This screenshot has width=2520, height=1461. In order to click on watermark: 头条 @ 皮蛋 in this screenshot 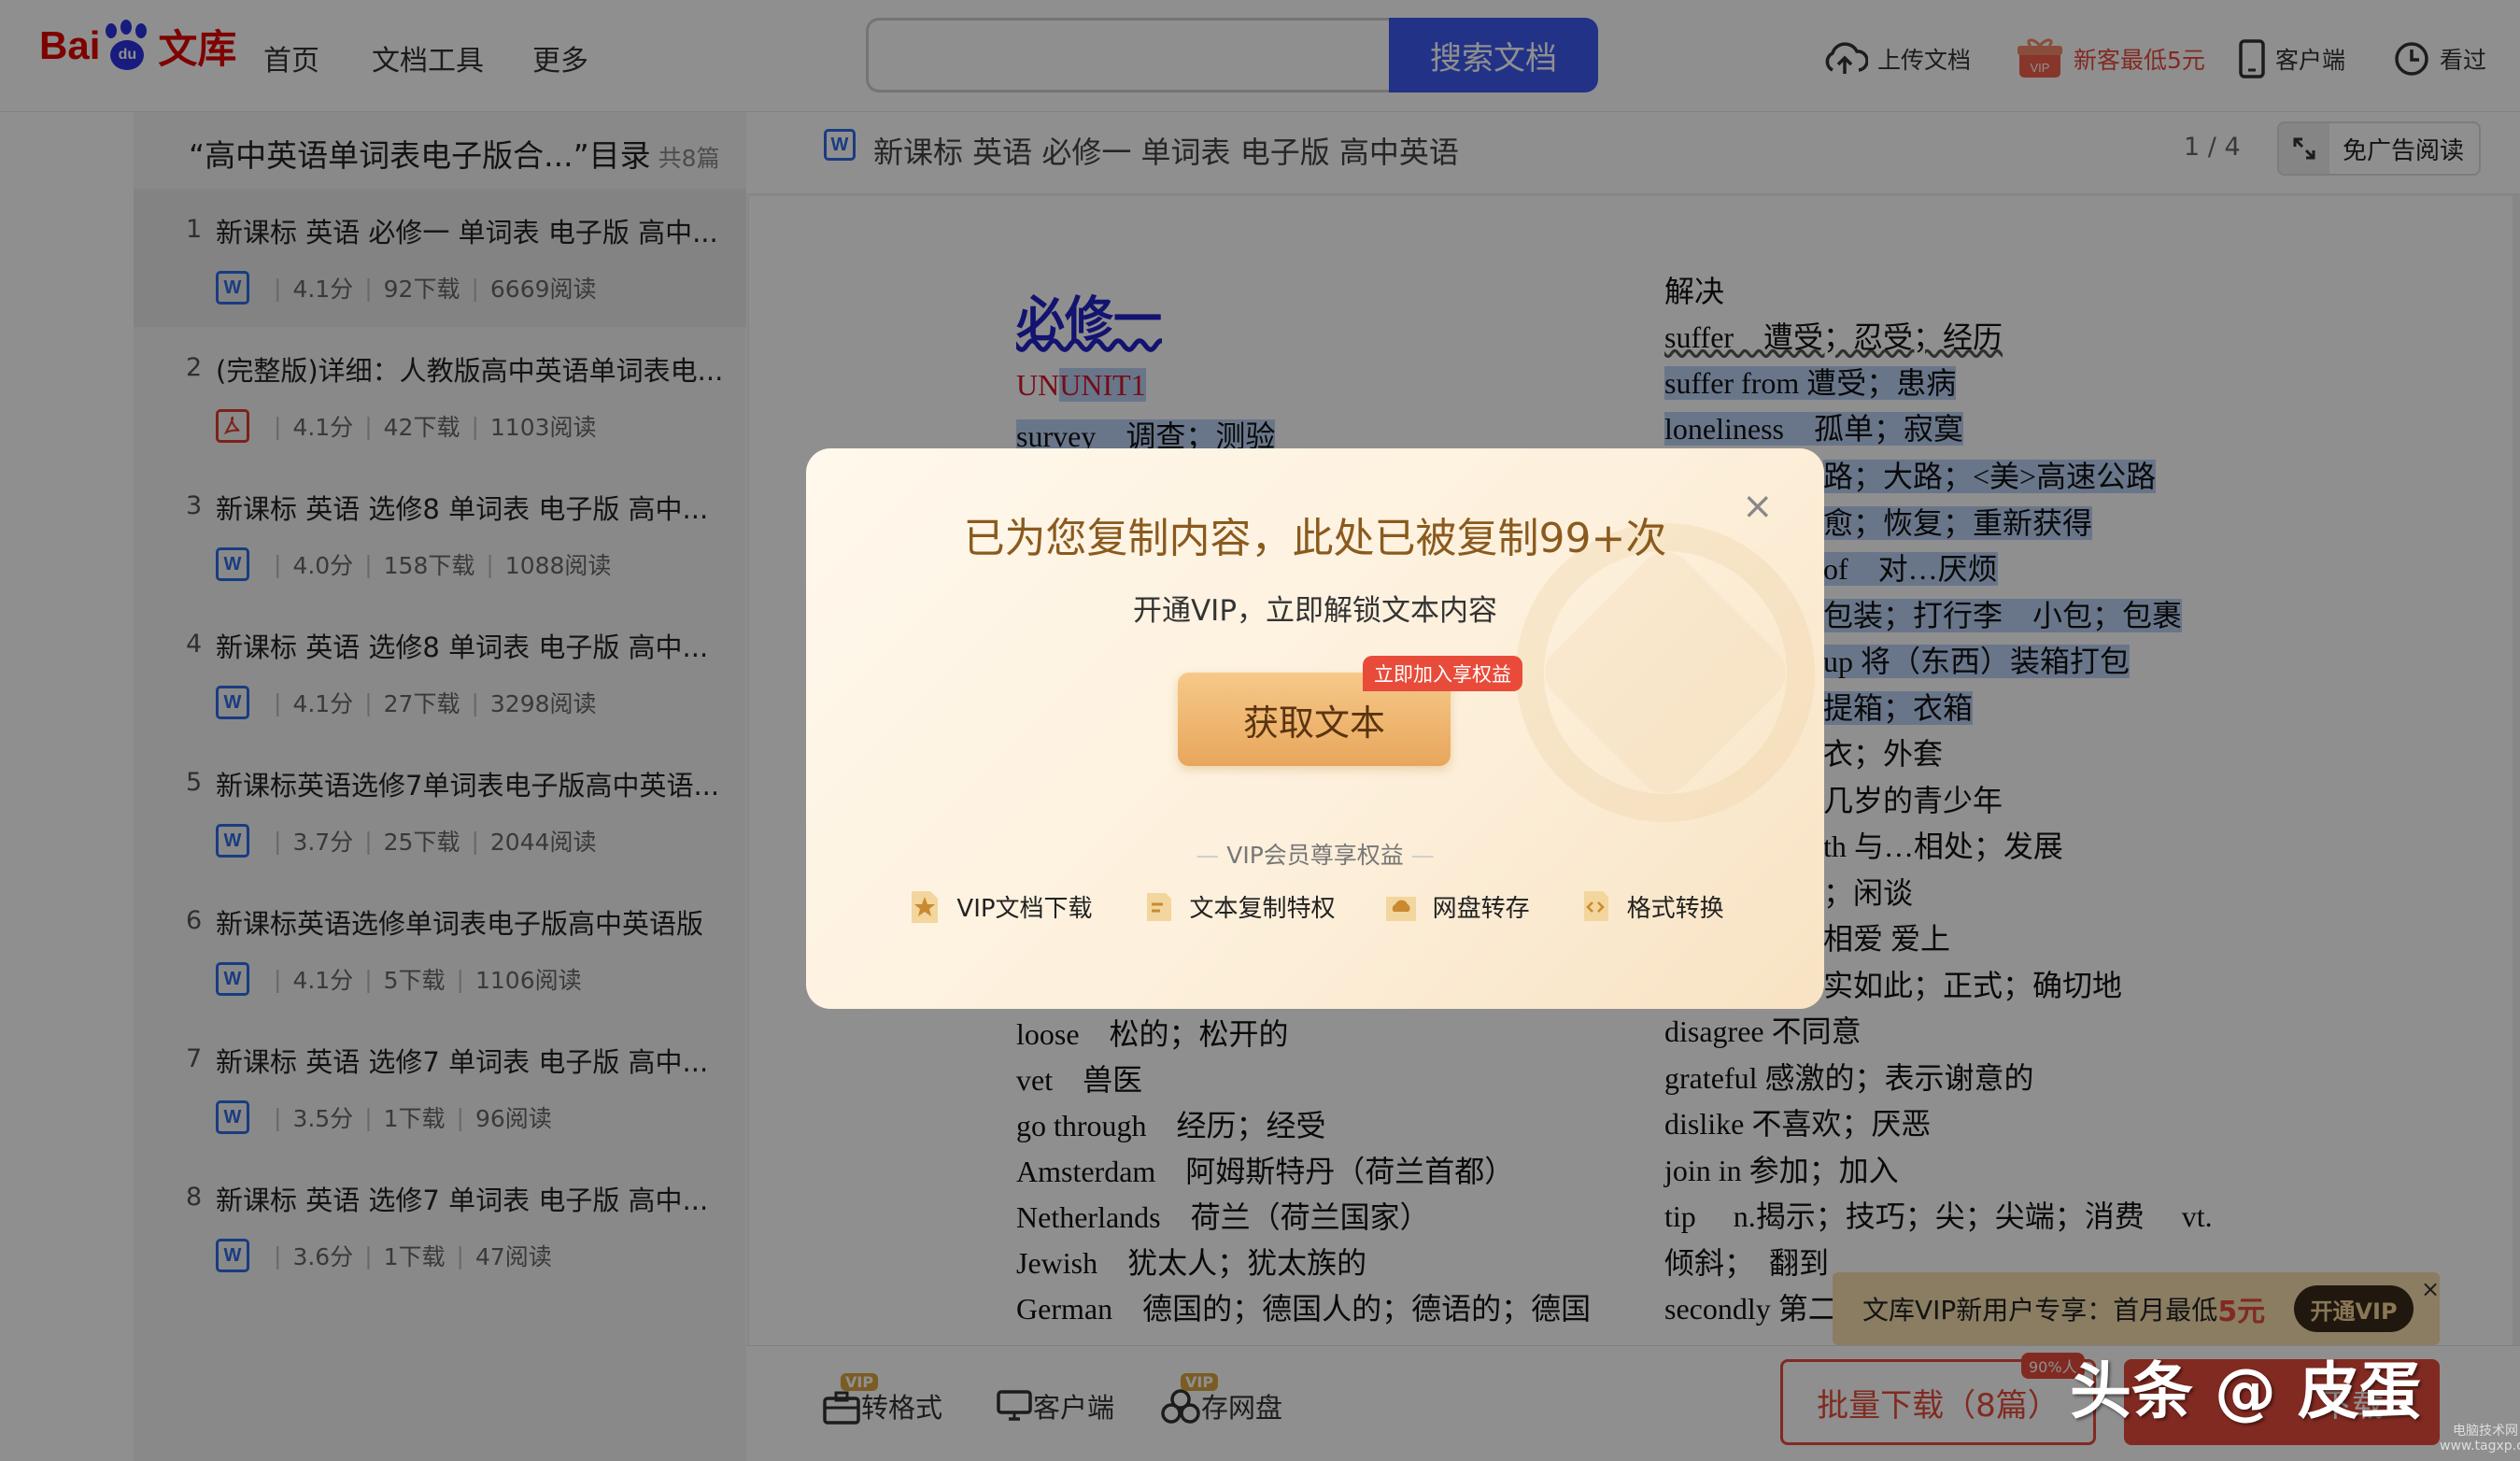, I will do `click(2245, 1391)`.